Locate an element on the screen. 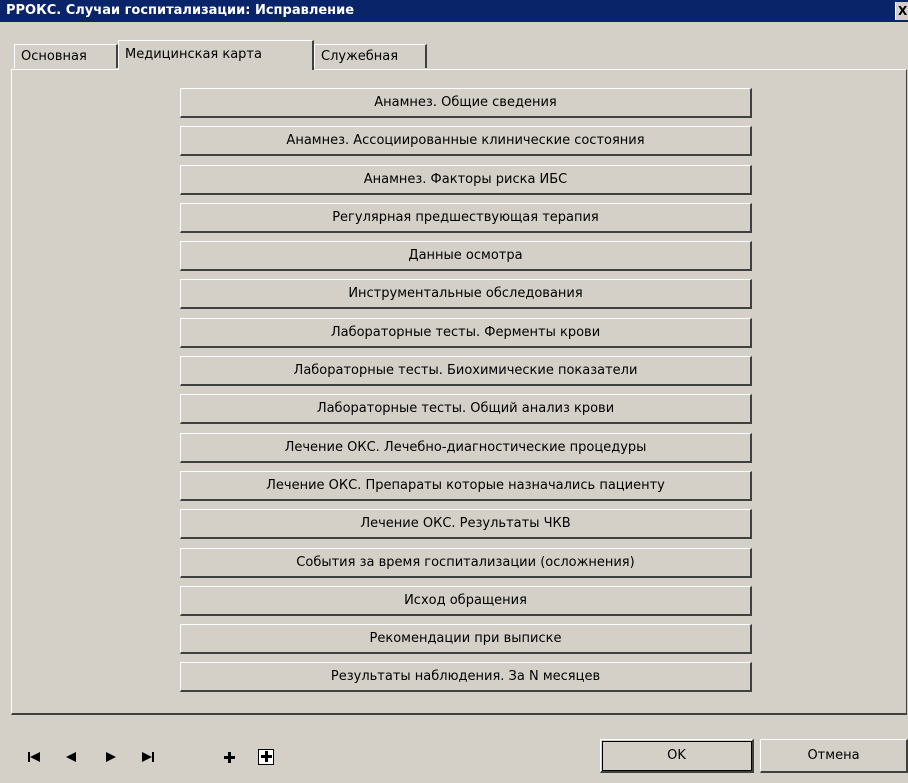  prev-record-icon is located at coordinates (71, 759).